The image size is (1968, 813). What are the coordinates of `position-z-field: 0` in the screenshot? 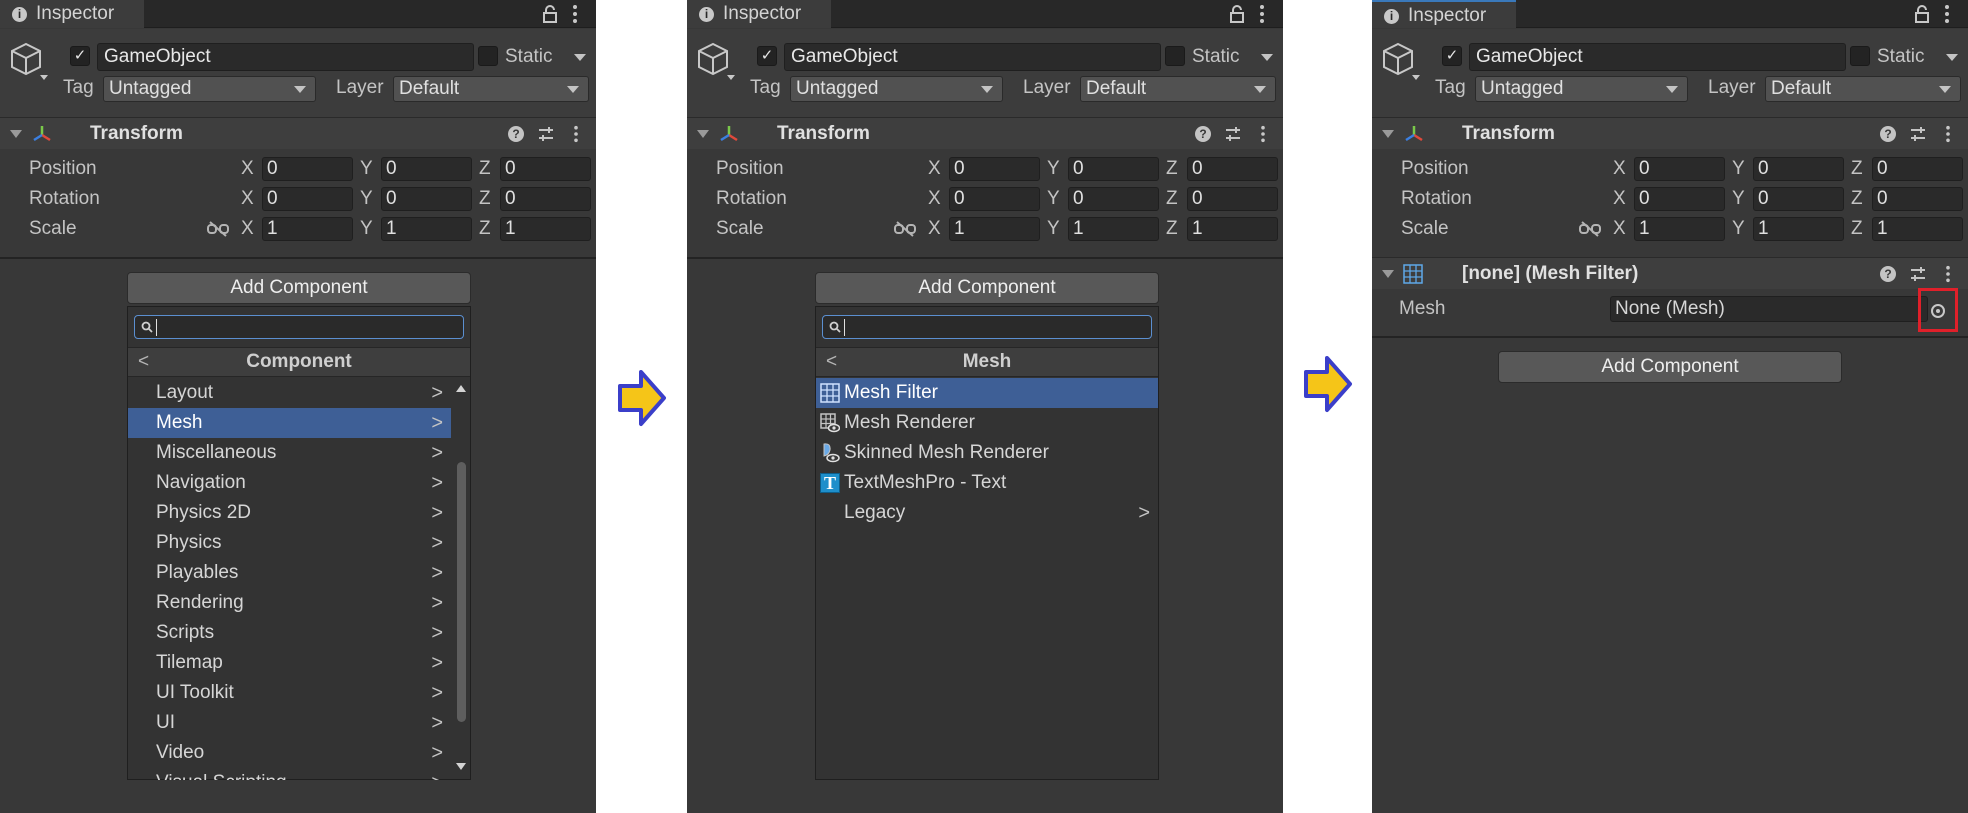 It's located at (1917, 169).